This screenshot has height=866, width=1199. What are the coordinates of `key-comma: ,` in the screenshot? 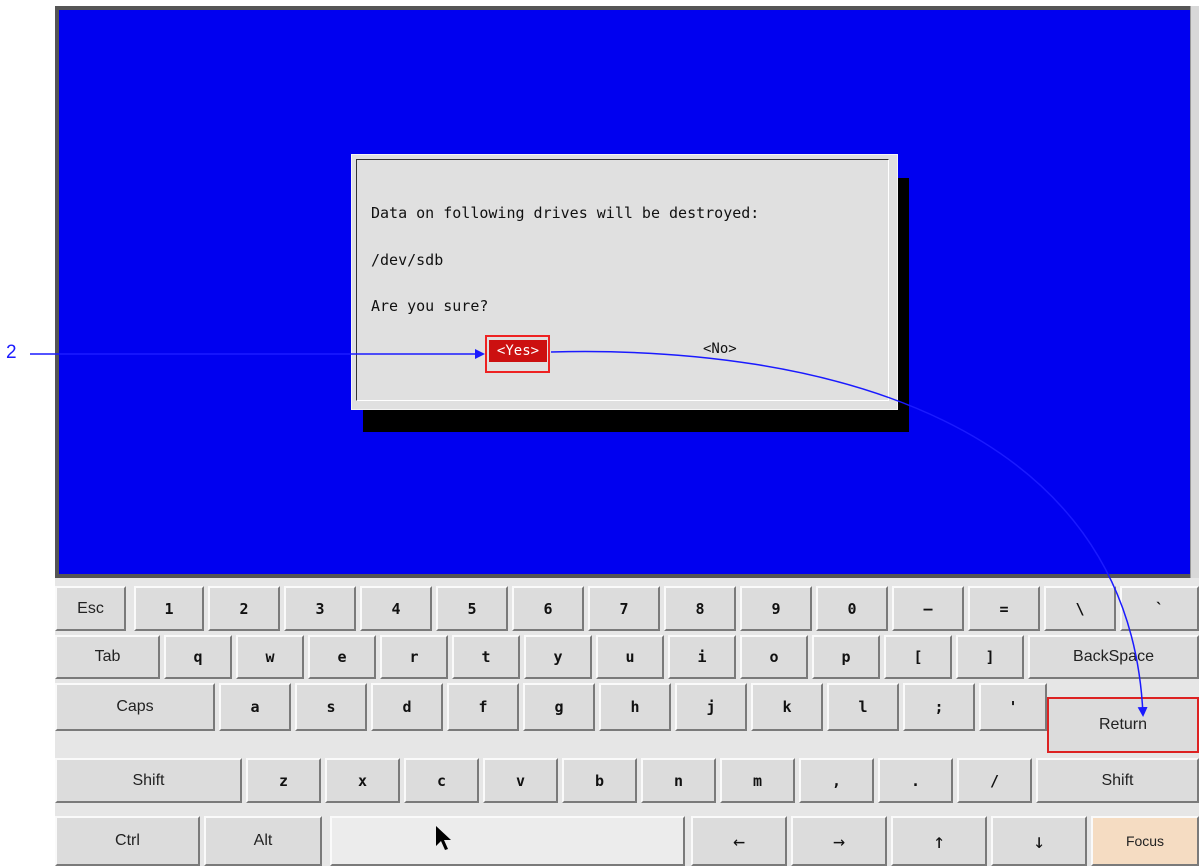 It's located at (836, 780).